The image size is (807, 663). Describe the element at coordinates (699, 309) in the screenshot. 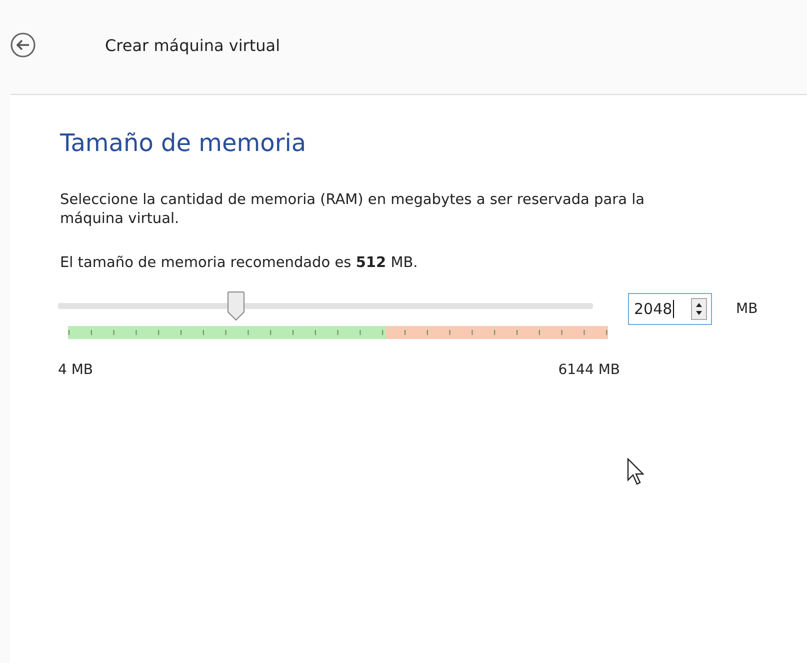

I see `spin-arrows-icon` at that location.